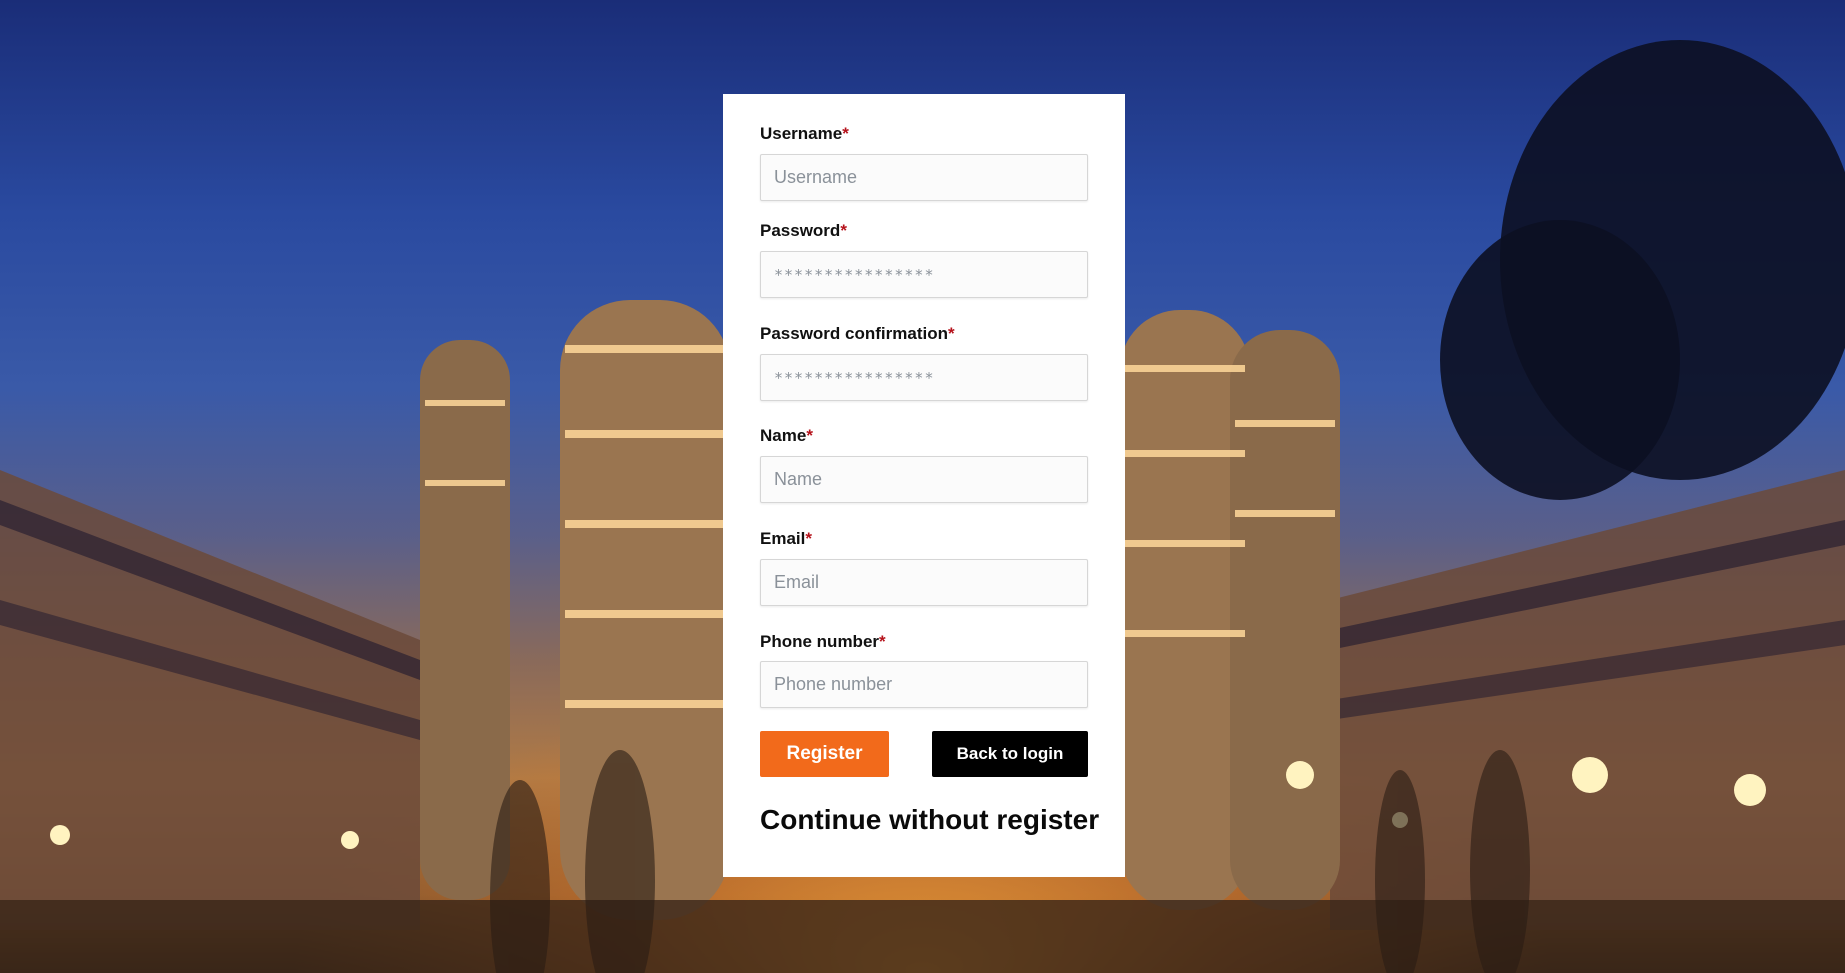  I want to click on continue-without-register-link: Continue without register, so click(929, 820).